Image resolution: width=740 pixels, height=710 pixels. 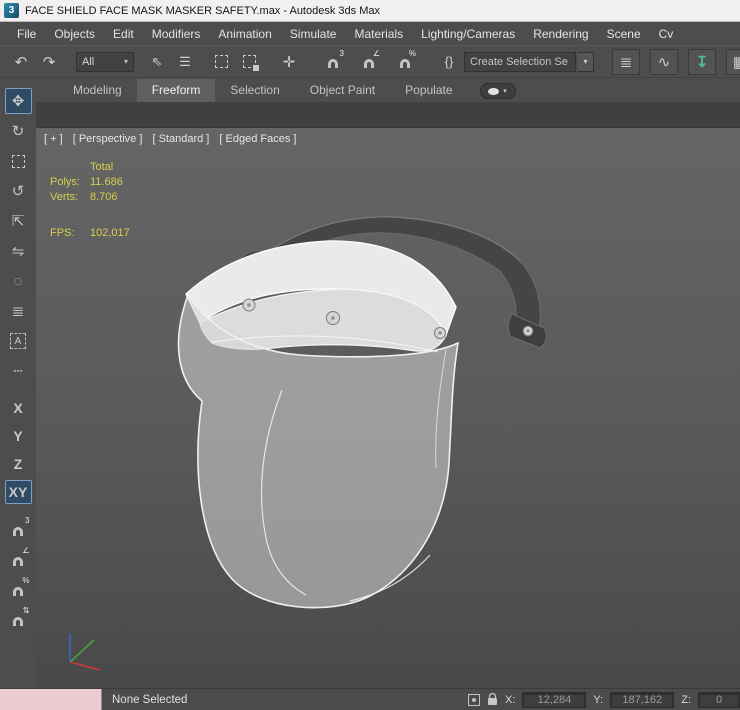 I want to click on angle-snap-label: ∠, so click(x=376, y=53).